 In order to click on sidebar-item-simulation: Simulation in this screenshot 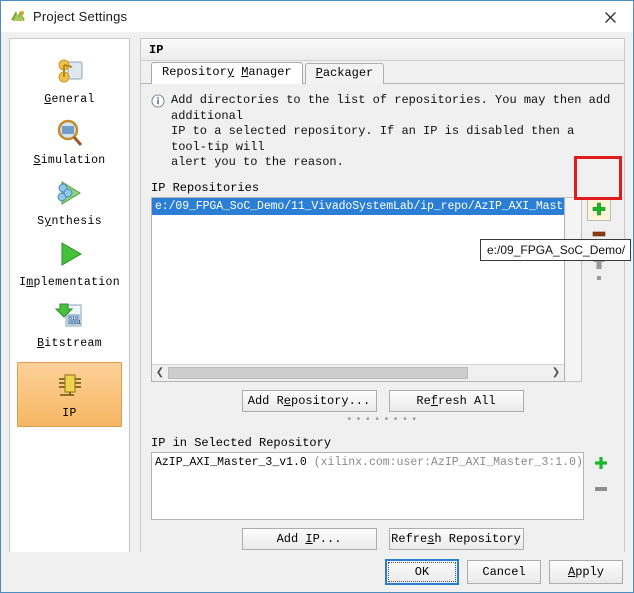, I will do `click(69, 142)`.